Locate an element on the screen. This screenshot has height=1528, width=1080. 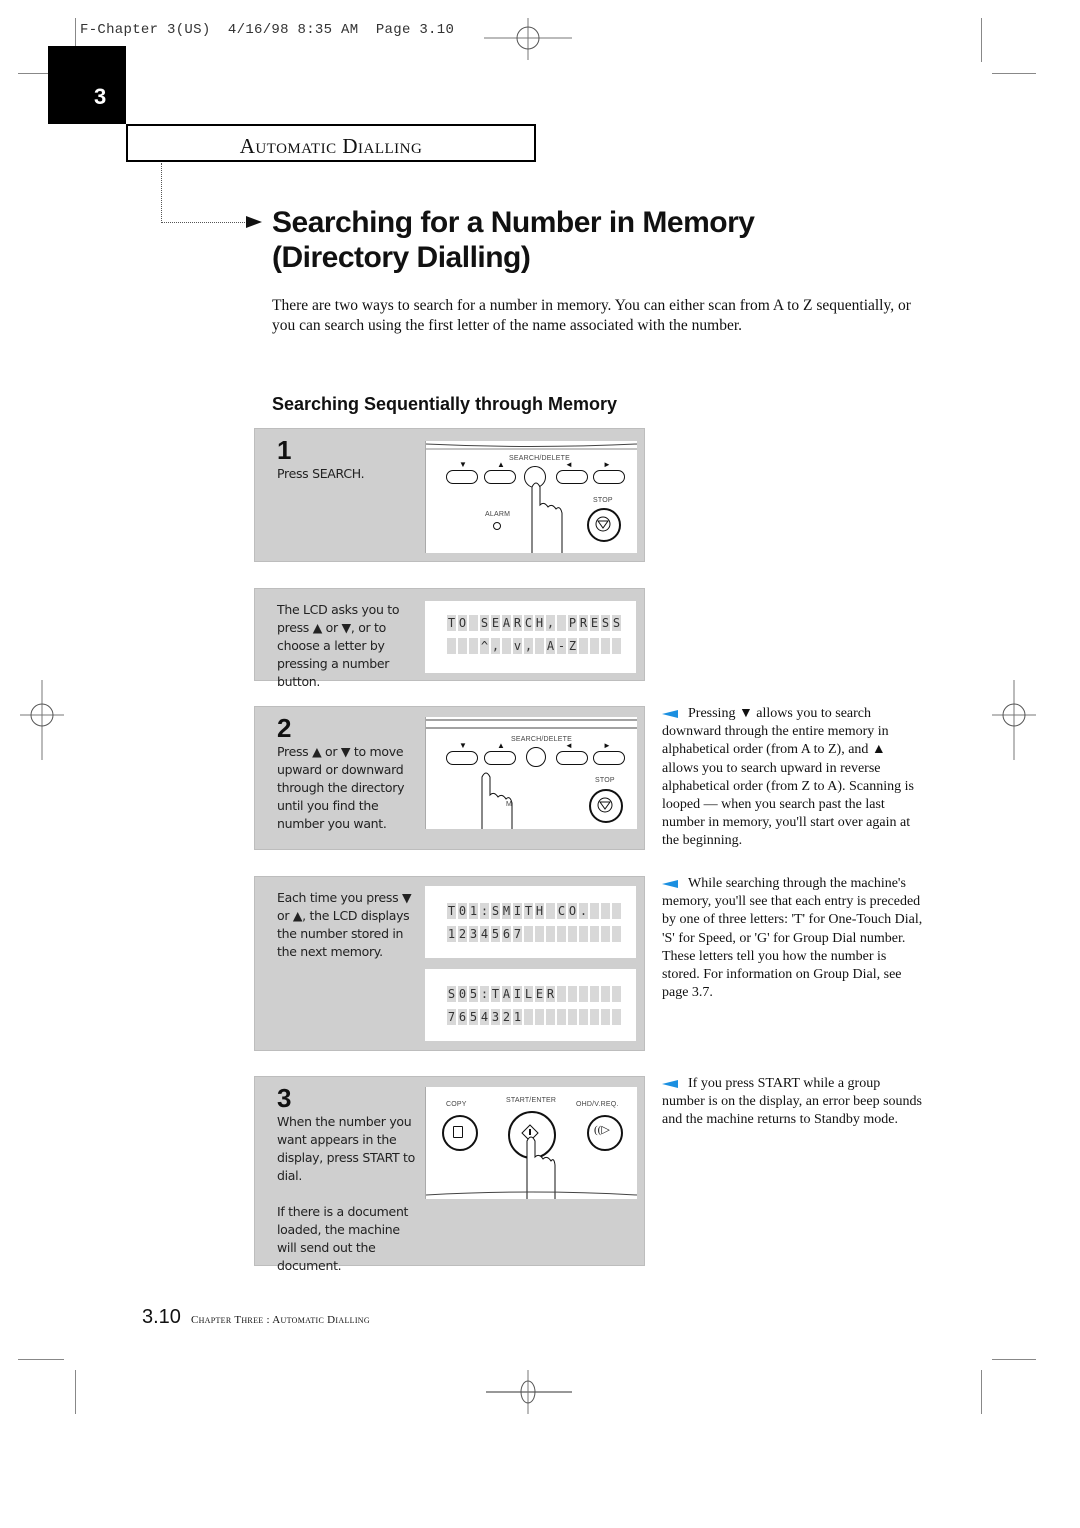
lcd-cell: : is located at coordinates (484, 994).